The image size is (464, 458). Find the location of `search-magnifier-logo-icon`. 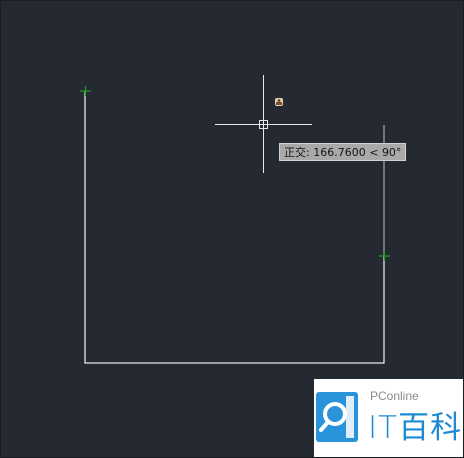

search-magnifier-logo-icon is located at coordinates (337, 417).